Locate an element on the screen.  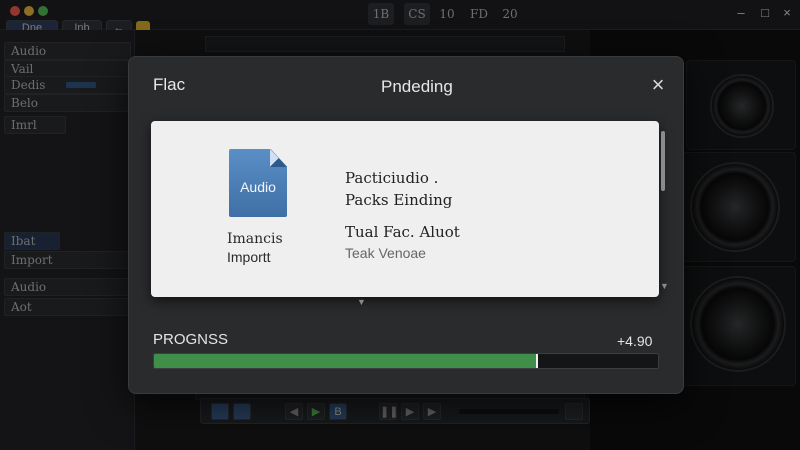
progress-value: +4.90 is located at coordinates (635, 341).